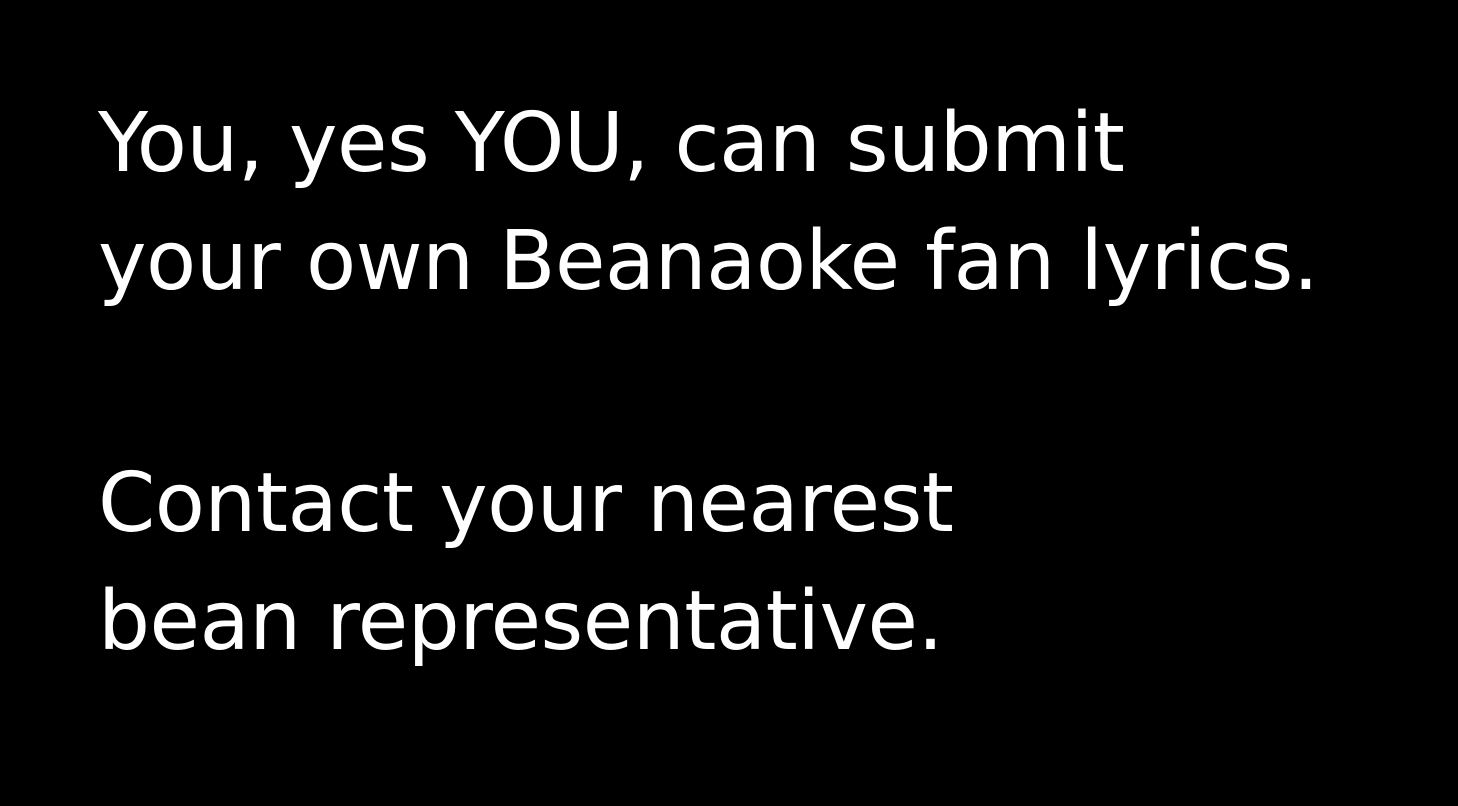 The image size is (1458, 806). I want to click on contact-message-line-1: Contact your nearest, so click(526, 503).